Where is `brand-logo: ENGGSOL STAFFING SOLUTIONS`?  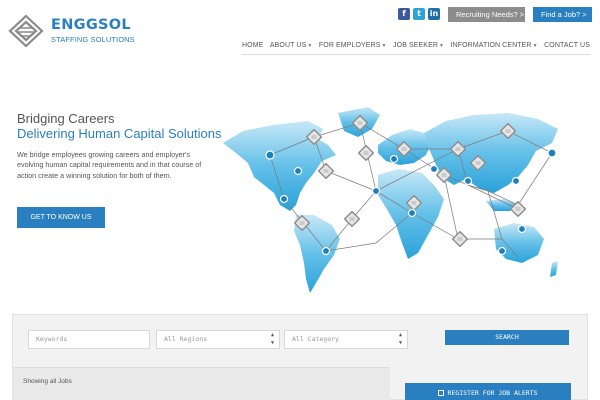 brand-logo: ENGGSOL STAFFING SOLUTIONS is located at coordinates (75, 30).